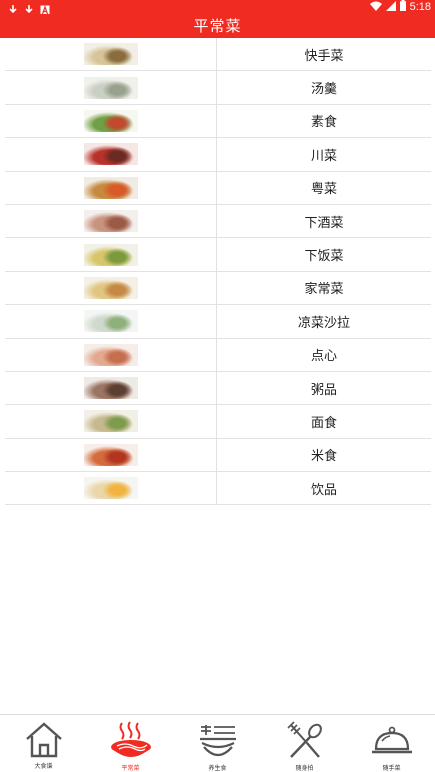 The height and width of the screenshot is (772, 435). Describe the element at coordinates (323, 390) in the screenshot. I see `category-label: 粥品` at that location.